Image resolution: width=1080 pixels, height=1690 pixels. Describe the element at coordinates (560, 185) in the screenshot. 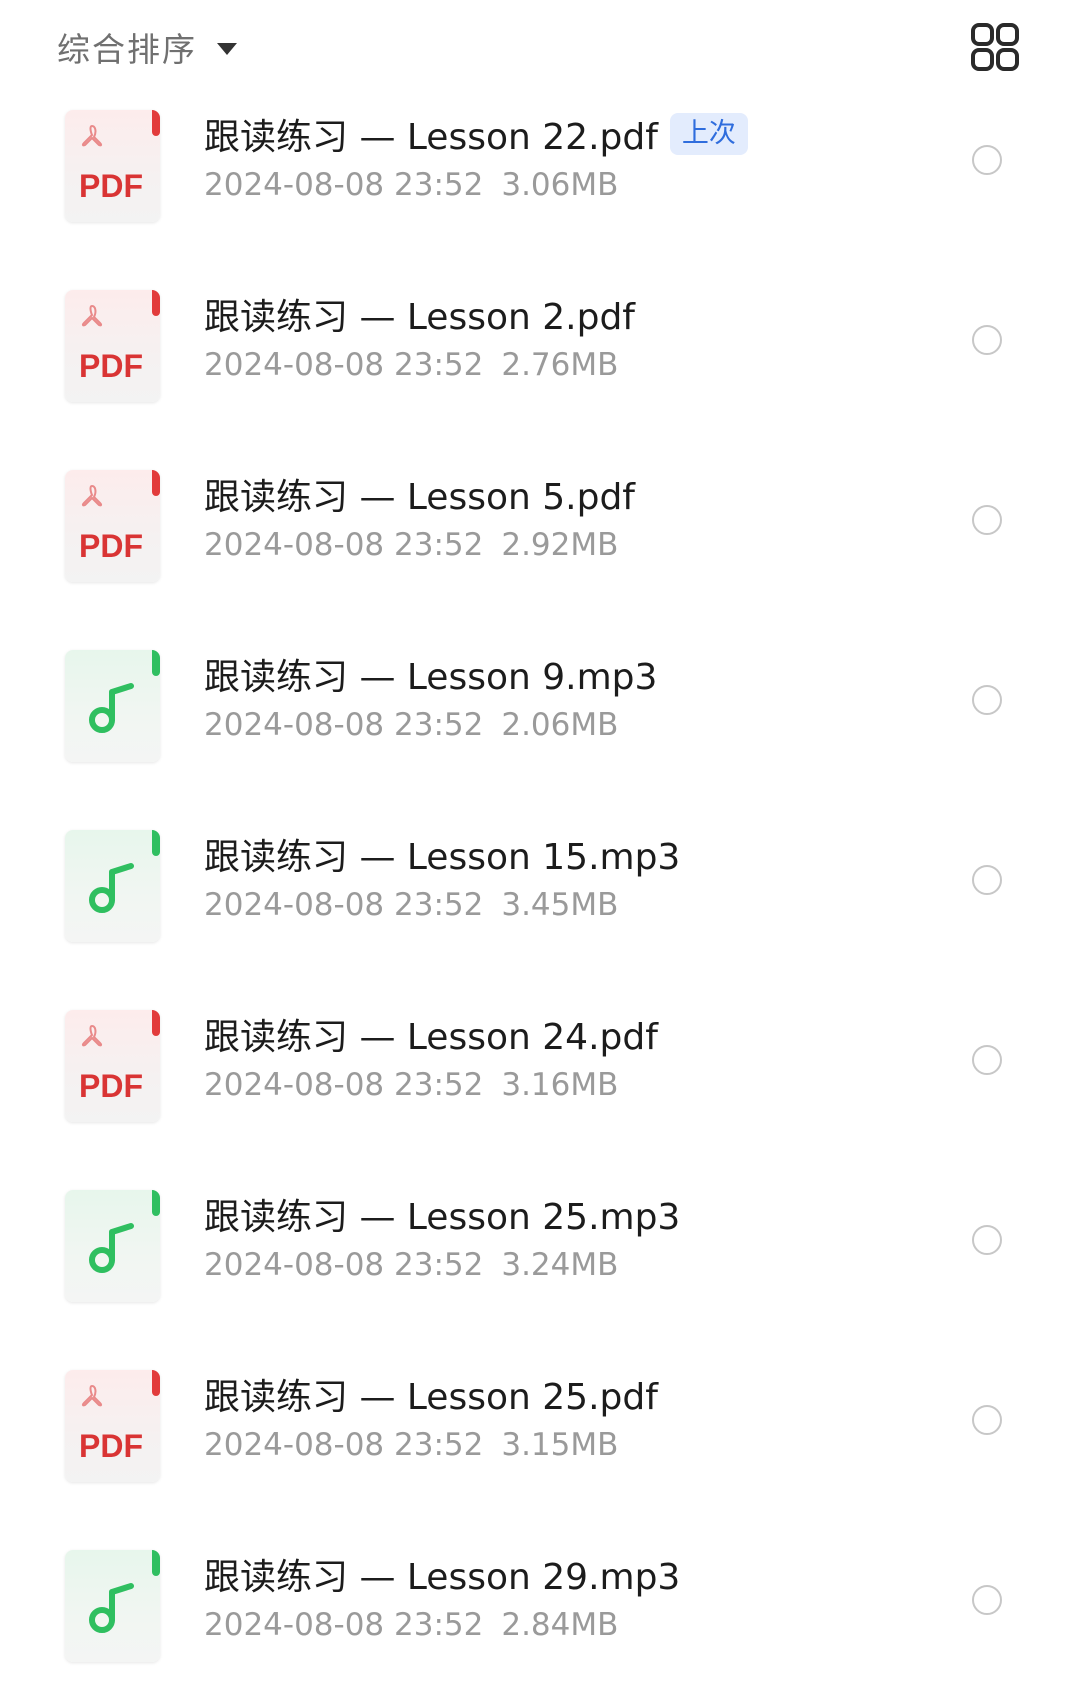

I see `file-size: 3.06MB` at that location.